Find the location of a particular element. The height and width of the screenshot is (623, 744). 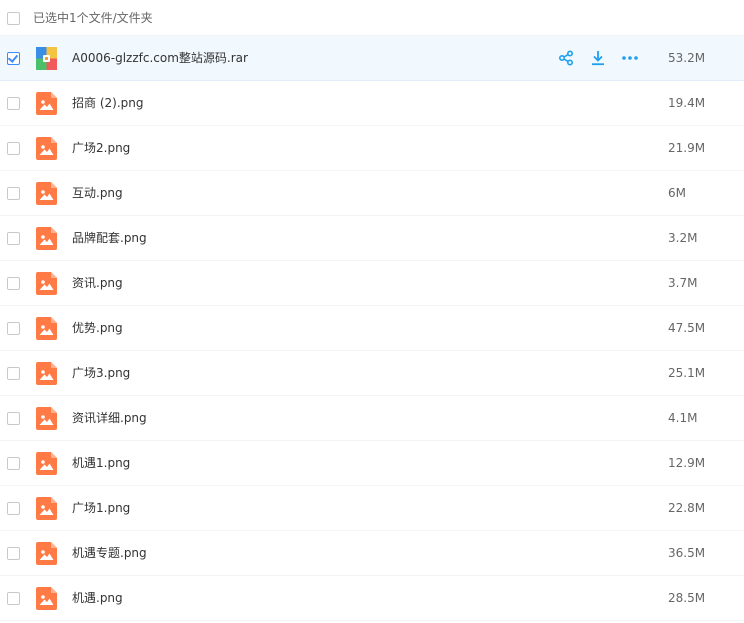

row-actions is located at coordinates (598, 58).